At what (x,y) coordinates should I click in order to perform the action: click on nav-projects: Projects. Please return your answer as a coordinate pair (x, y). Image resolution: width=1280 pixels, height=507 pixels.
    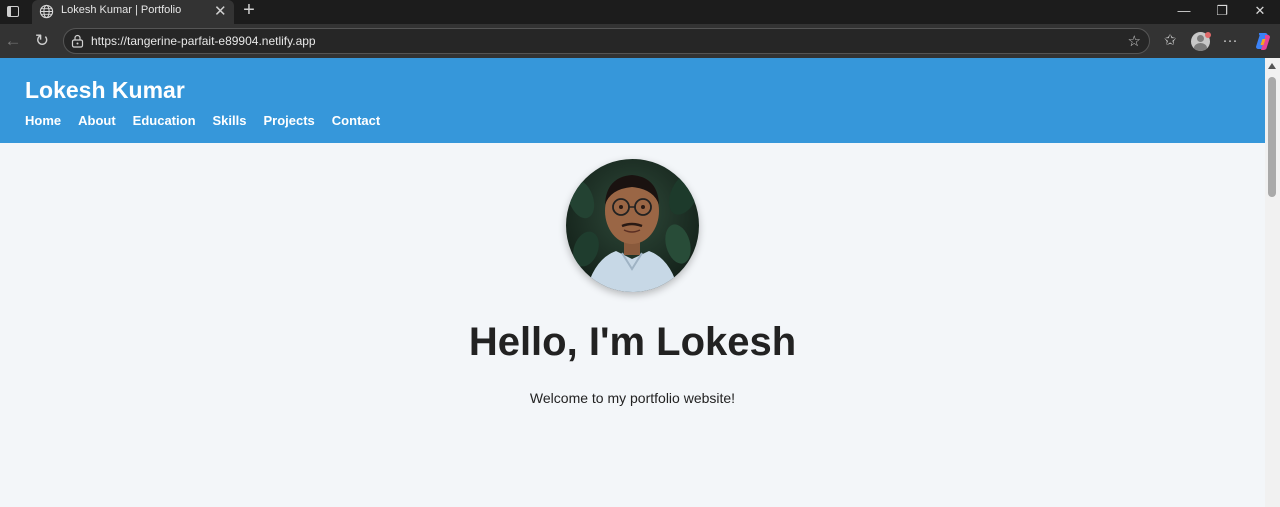
    Looking at the image, I should click on (288, 120).